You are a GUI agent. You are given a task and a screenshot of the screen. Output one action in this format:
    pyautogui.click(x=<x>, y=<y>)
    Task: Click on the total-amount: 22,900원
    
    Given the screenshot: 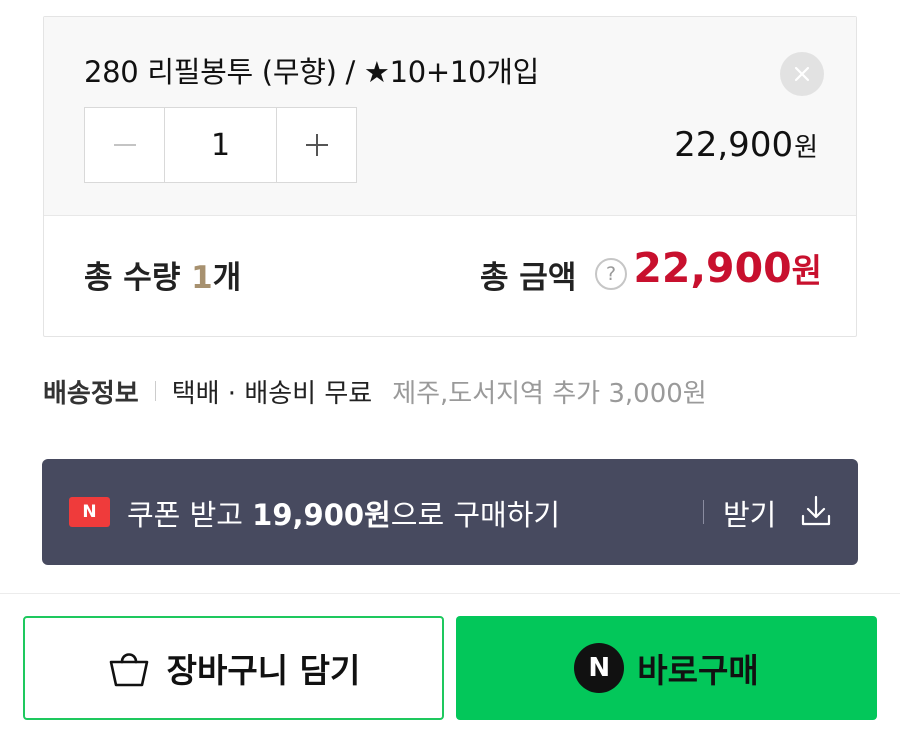 What is the action you would take?
    pyautogui.click(x=727, y=268)
    